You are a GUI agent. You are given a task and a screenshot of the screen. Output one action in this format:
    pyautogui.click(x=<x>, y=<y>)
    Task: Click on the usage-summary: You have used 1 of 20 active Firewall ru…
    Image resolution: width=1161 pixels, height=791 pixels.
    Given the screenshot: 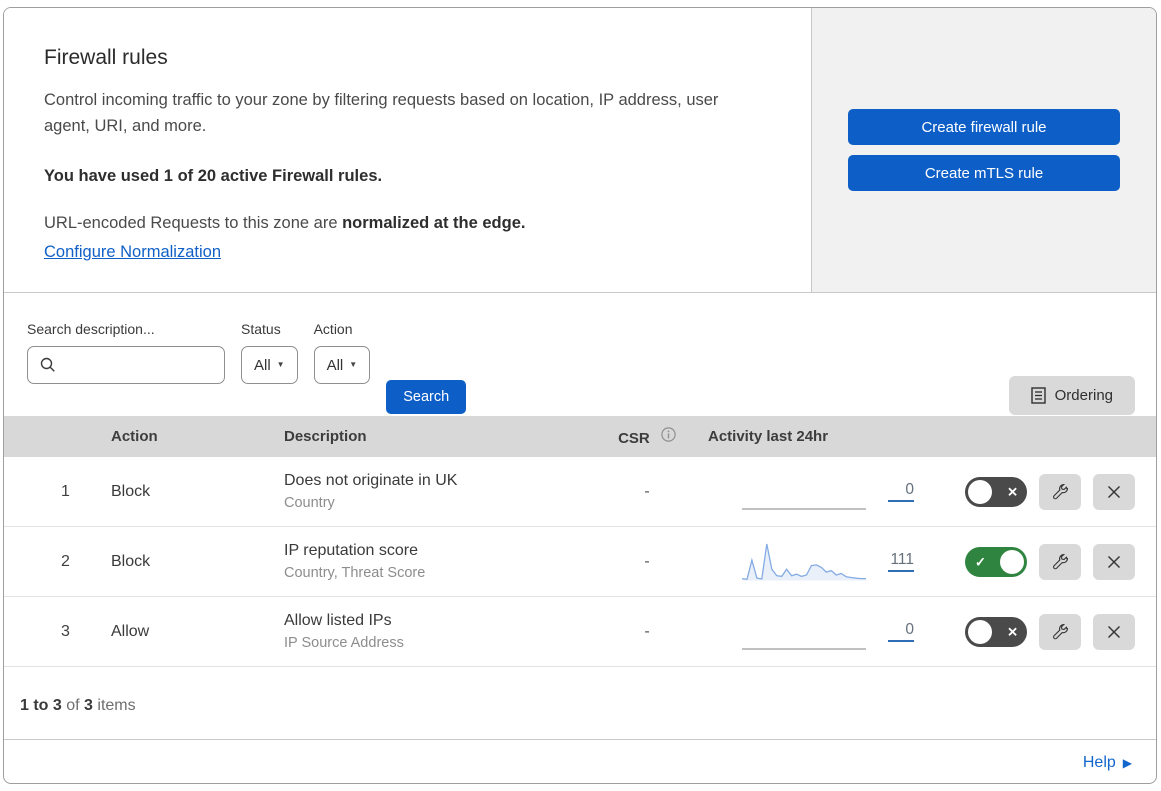 What is the action you would take?
    pyautogui.click(x=213, y=176)
    